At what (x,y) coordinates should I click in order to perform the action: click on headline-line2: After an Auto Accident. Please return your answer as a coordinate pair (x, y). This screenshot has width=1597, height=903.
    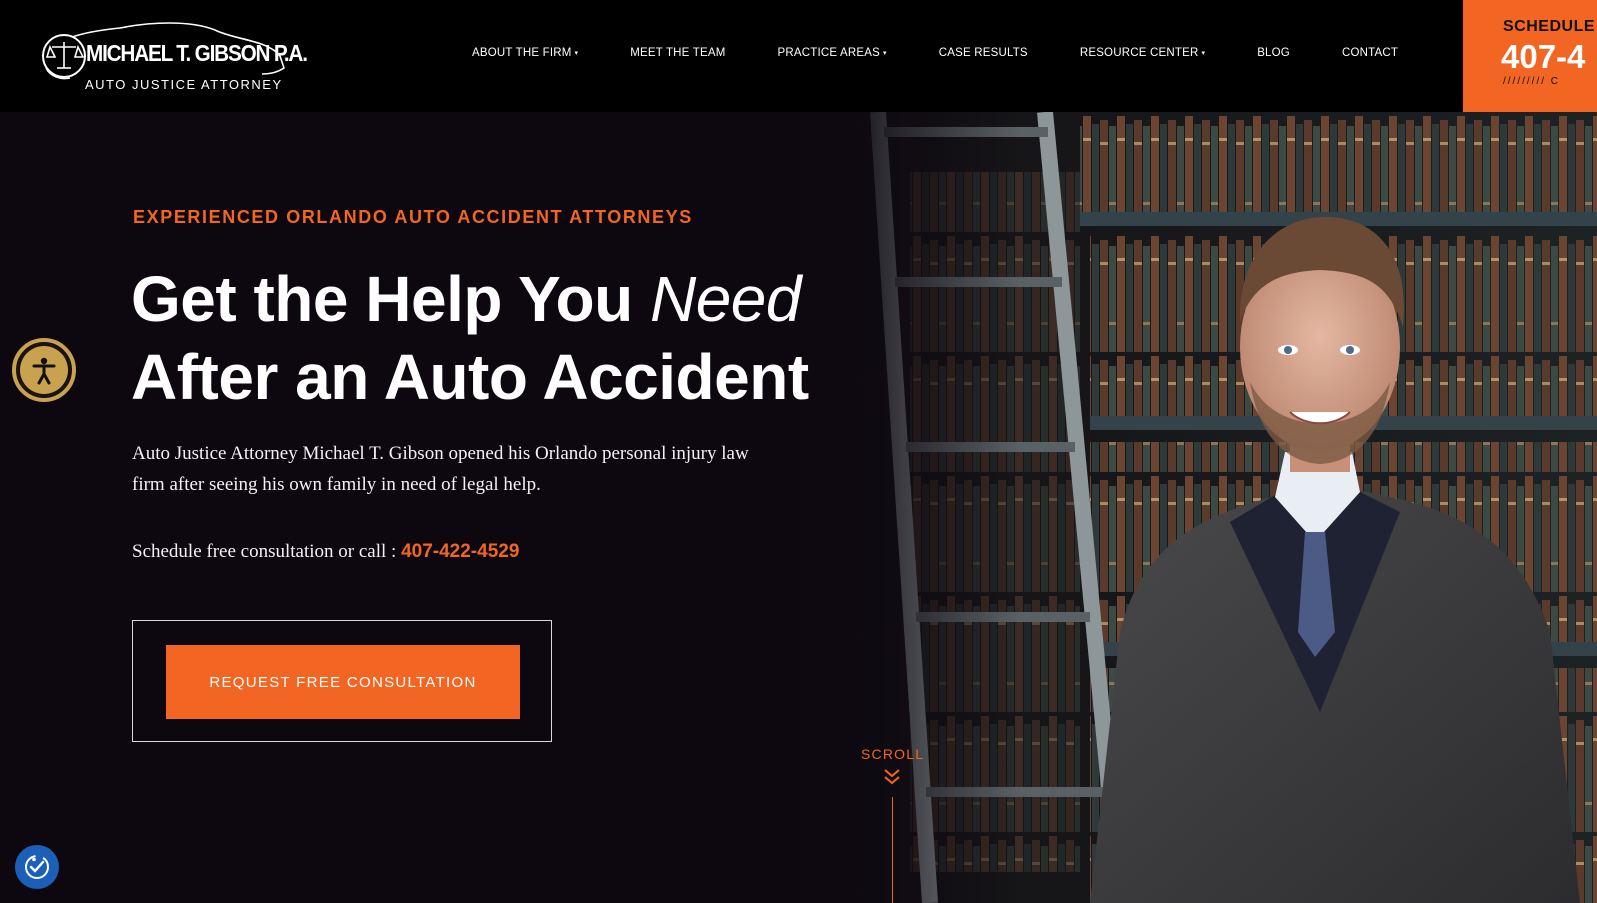
    Looking at the image, I should click on (470, 377).